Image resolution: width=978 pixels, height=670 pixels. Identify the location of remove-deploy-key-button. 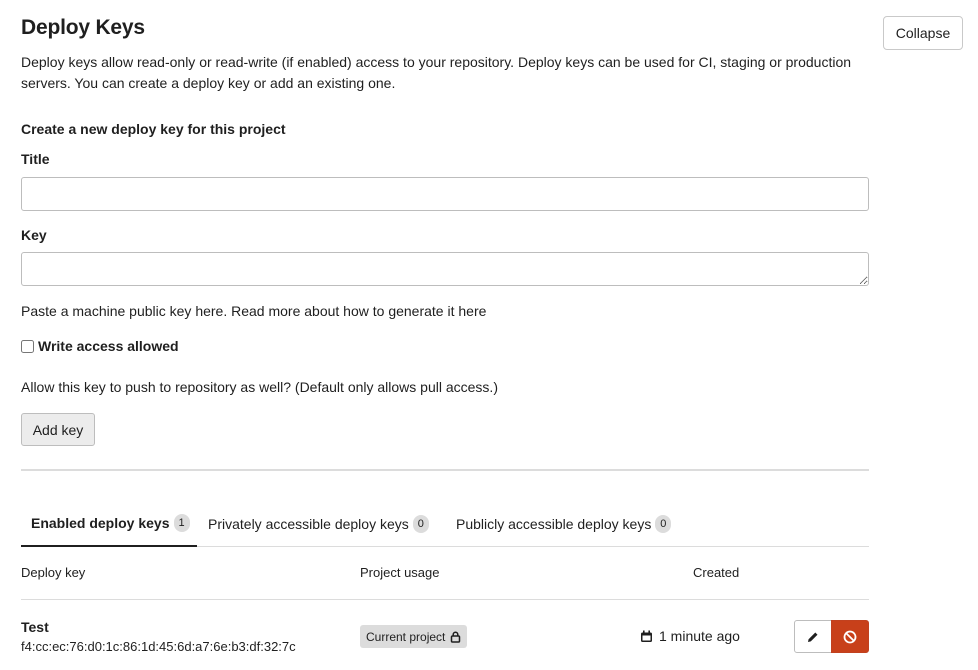
(850, 636).